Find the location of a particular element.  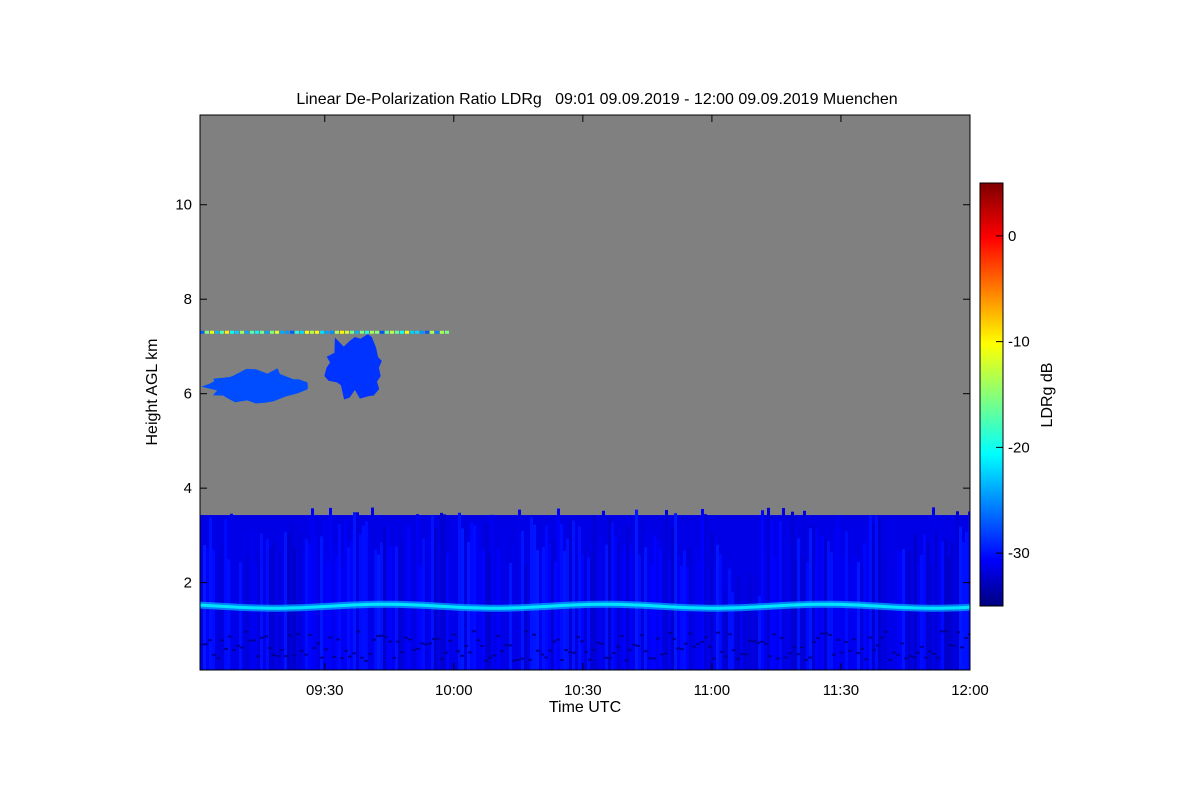

colorbar-tick-label: -30 is located at coordinates (1019, 553).